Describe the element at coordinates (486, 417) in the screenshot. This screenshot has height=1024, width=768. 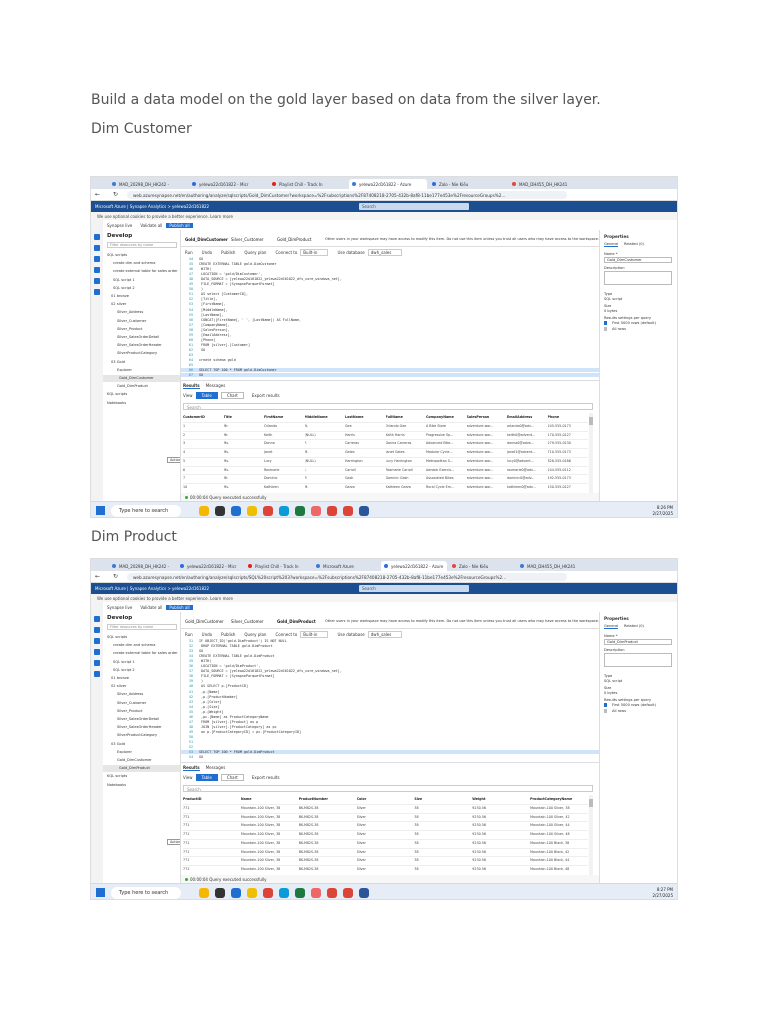
I see `column-header: SalesPerson` at that location.